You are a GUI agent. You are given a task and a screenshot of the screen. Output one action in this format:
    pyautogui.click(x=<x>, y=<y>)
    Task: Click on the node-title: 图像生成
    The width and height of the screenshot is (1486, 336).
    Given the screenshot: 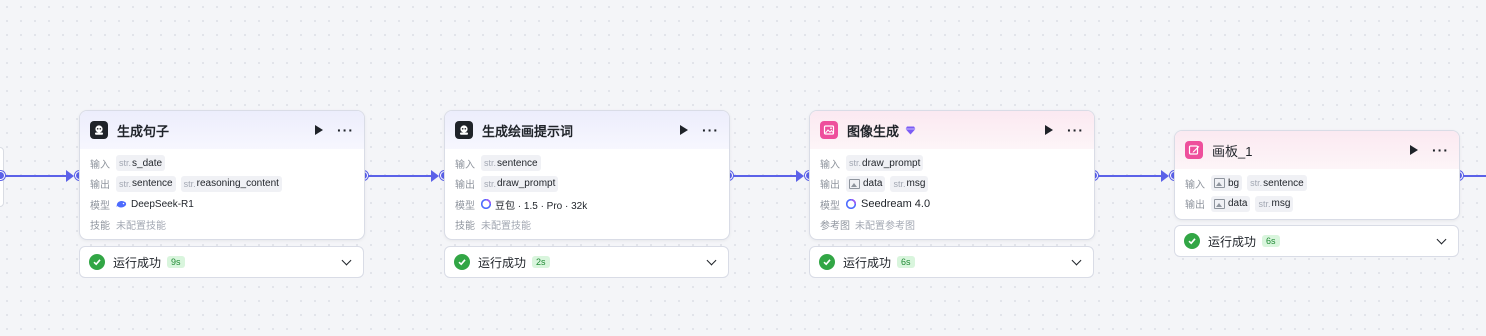 What is the action you would take?
    pyautogui.click(x=873, y=131)
    